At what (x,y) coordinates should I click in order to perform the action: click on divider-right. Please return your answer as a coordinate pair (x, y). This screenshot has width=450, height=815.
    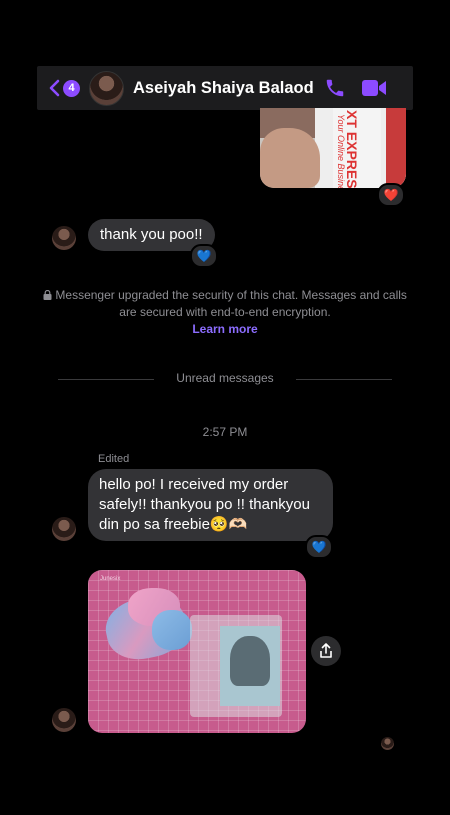
    Looking at the image, I should click on (344, 379).